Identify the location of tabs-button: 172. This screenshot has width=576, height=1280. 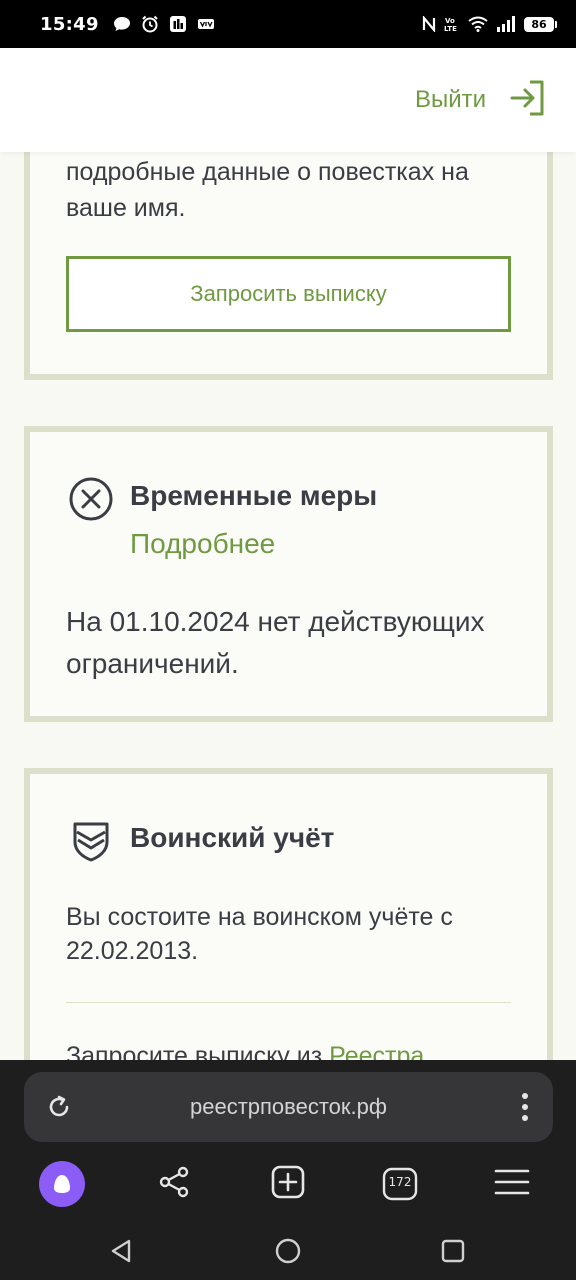
(400, 1184).